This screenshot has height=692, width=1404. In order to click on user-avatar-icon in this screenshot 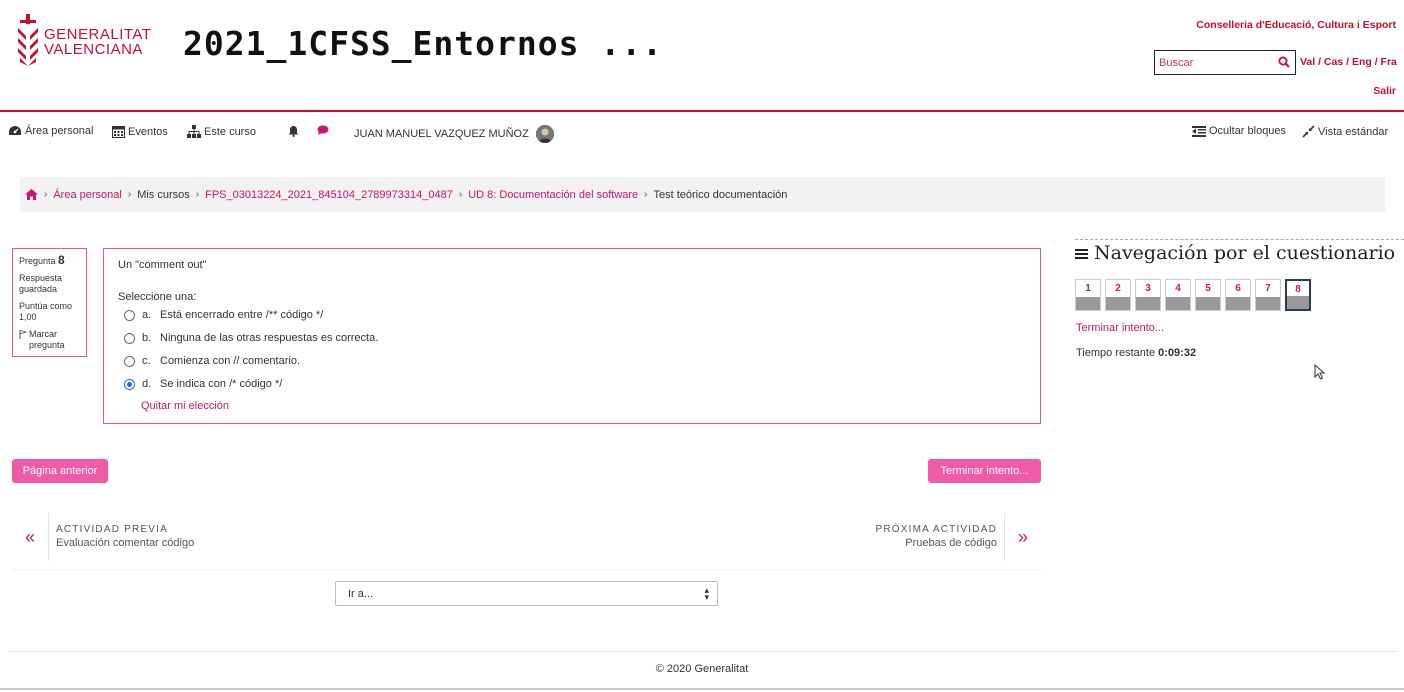, I will do `click(544, 134)`.